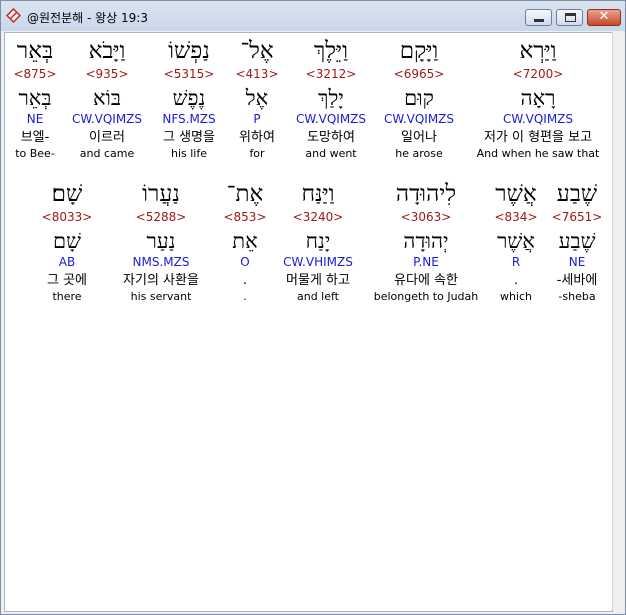  I want to click on korean-gloss: 위하여, so click(257, 137).